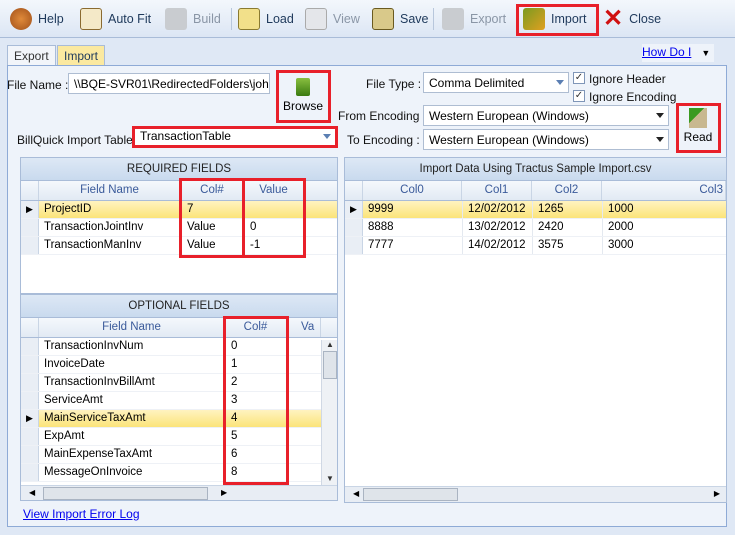 The height and width of the screenshot is (535, 735). What do you see at coordinates (488, 19) in the screenshot?
I see `export-label: Export` at bounding box center [488, 19].